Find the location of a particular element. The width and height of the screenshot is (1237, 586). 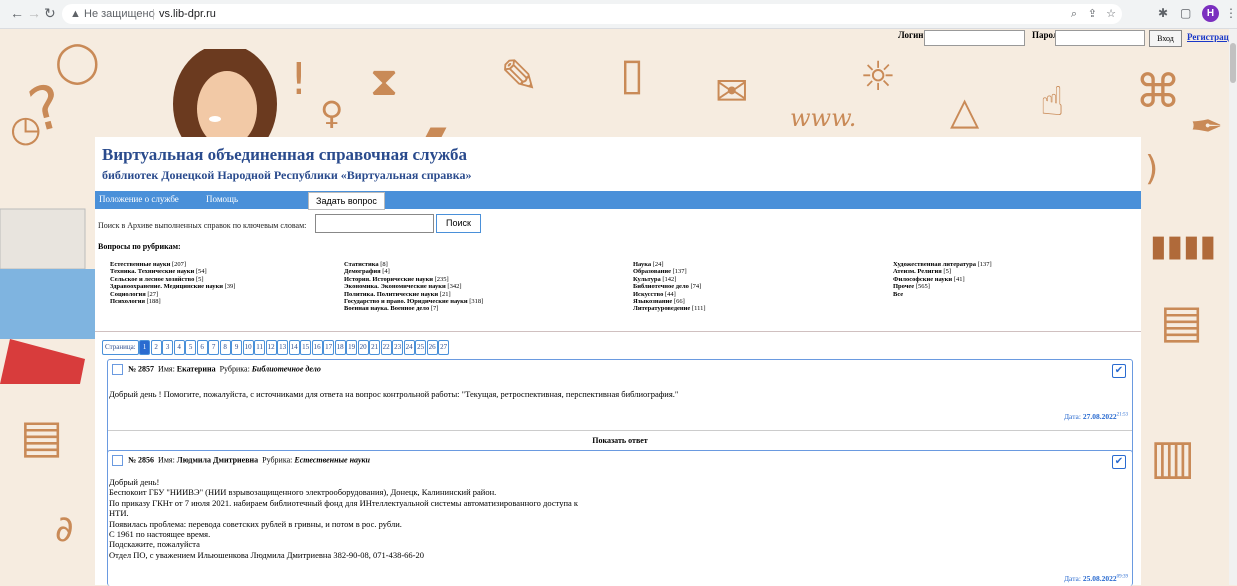

question-line: С 1961 по настоящее время. is located at coordinates (160, 534).